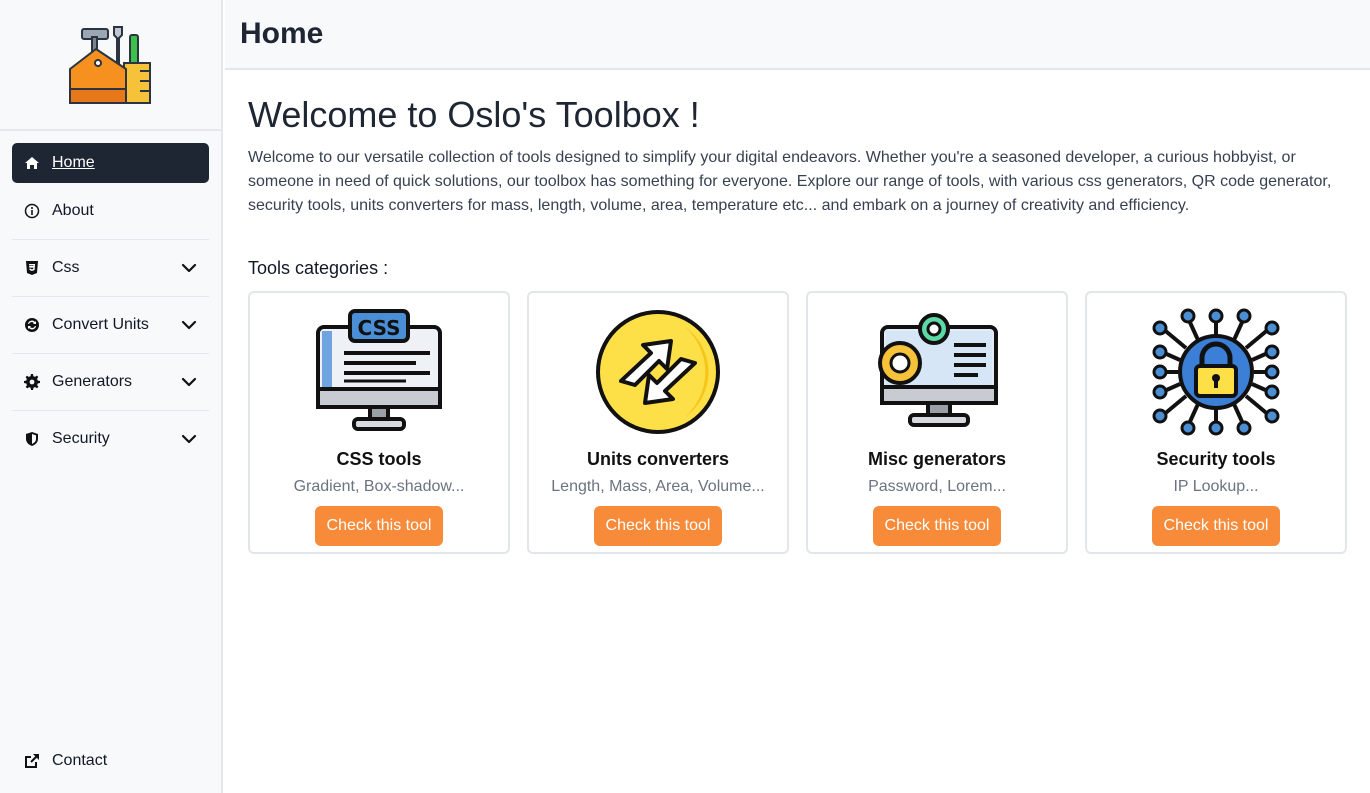 This screenshot has height=793, width=1370. I want to click on external-link-icon, so click(32, 761).